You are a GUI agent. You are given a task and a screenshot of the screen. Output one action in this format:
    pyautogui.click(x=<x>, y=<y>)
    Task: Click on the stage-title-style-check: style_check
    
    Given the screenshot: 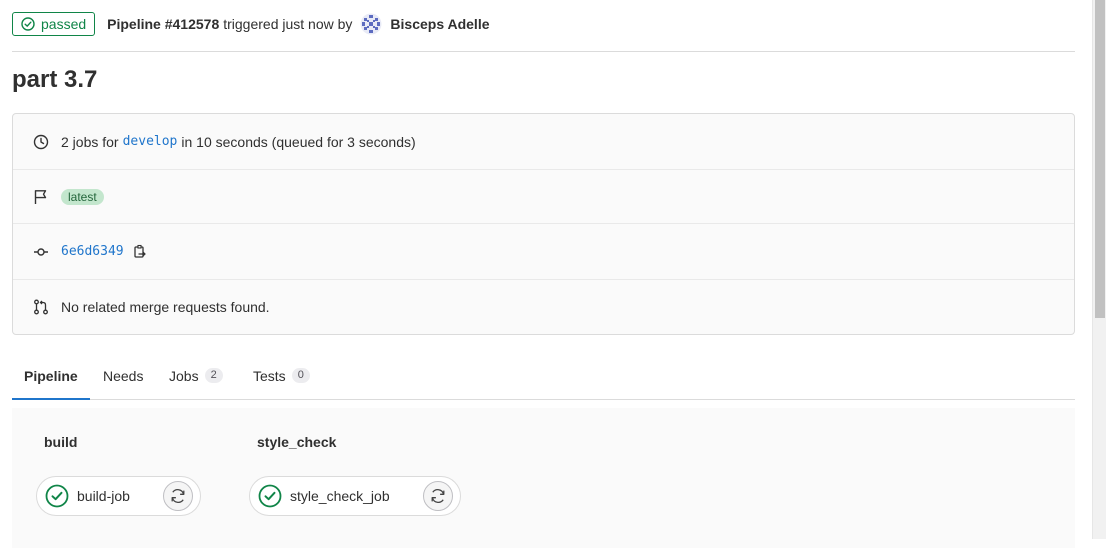 What is the action you would take?
    pyautogui.click(x=297, y=442)
    